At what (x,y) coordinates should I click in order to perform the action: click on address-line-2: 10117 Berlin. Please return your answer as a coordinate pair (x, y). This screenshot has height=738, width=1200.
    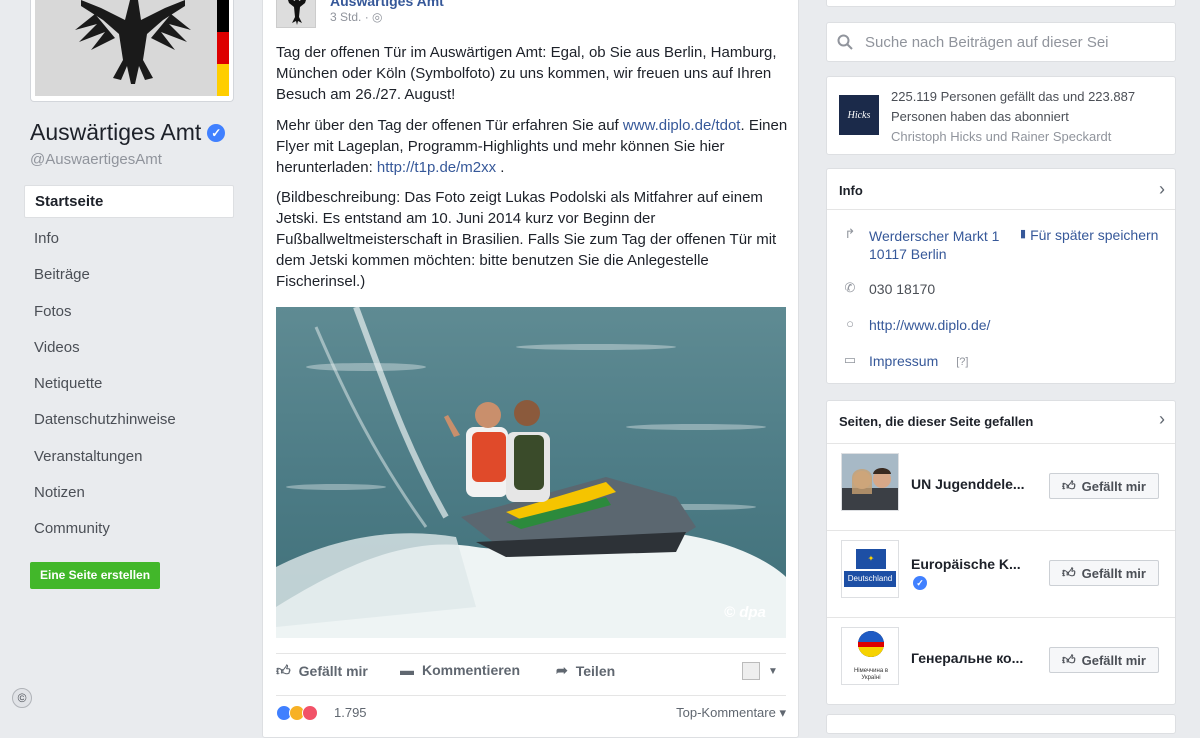
    Looking at the image, I should click on (934, 254).